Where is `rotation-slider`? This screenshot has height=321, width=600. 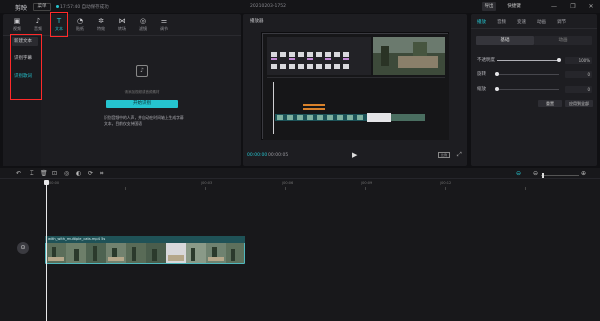 rotation-slider is located at coordinates (528, 74).